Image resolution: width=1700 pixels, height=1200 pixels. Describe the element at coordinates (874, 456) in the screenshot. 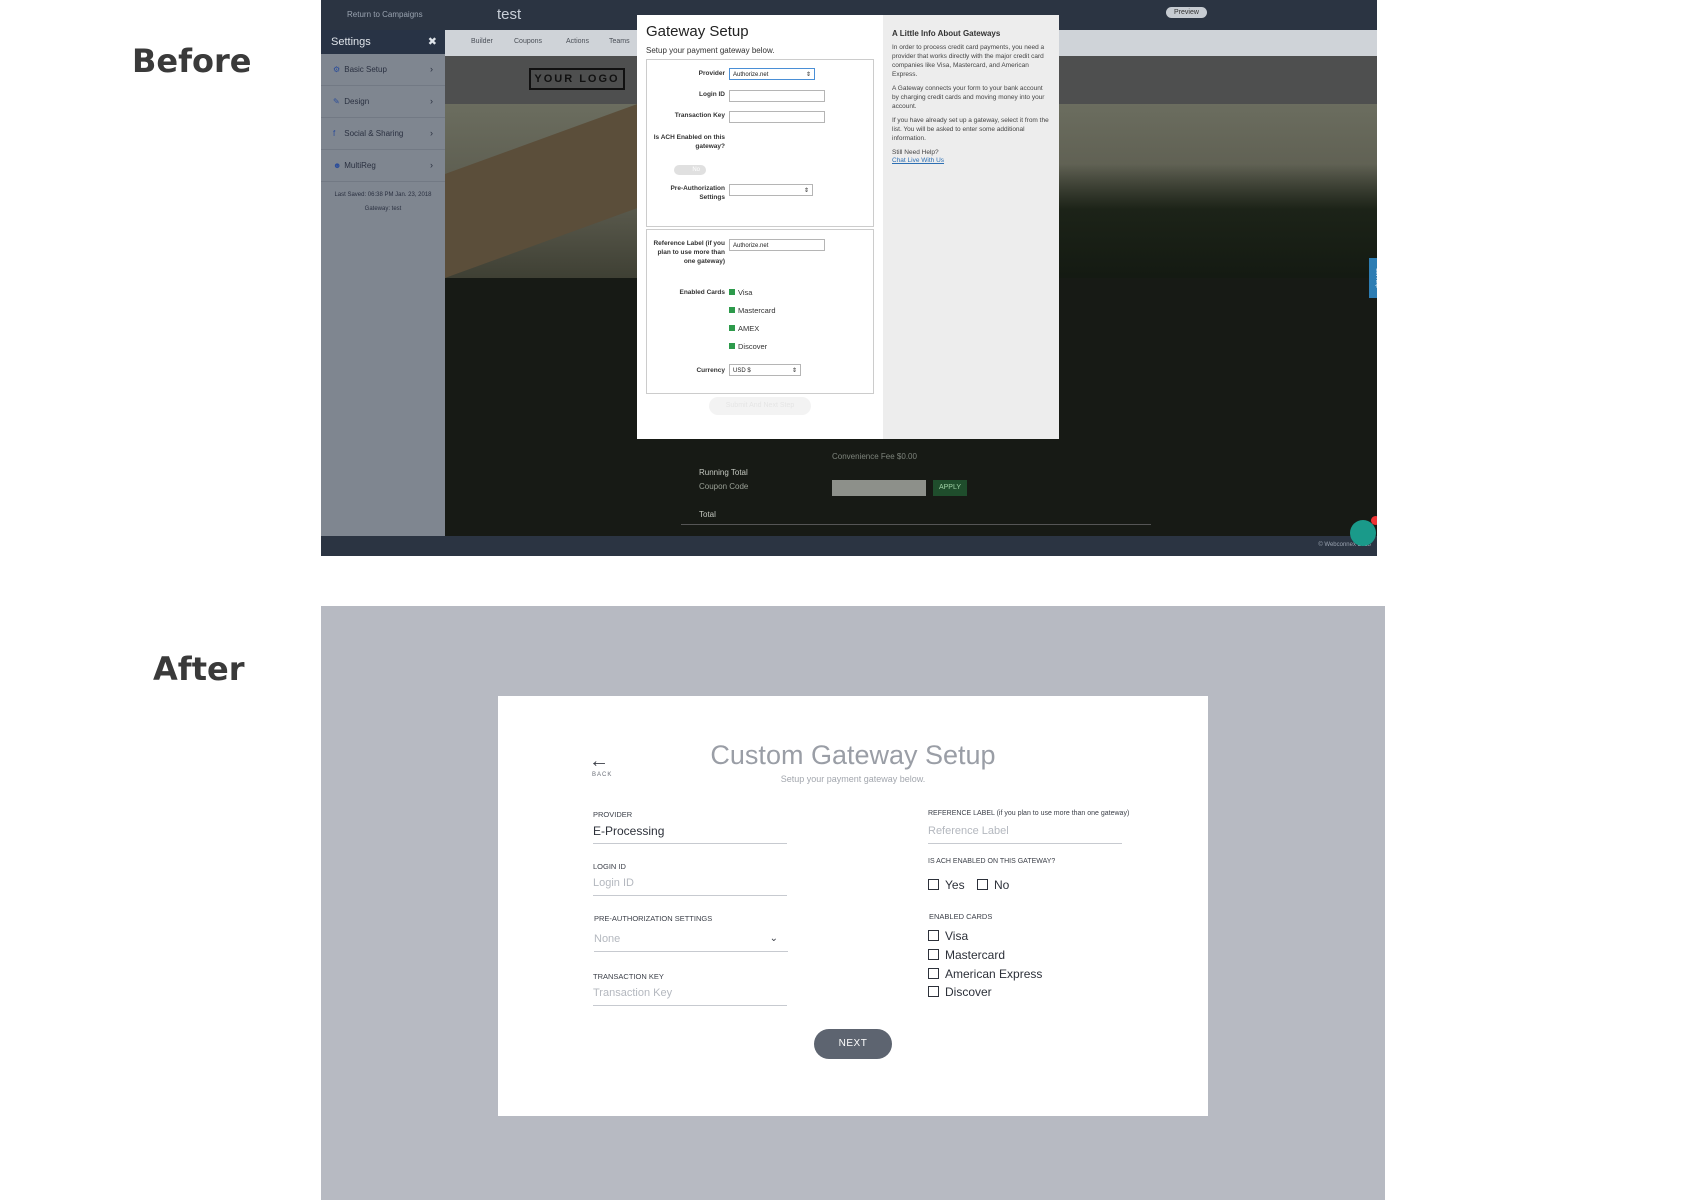

I see `convenience-fee: Convenience Fee $0.00` at that location.